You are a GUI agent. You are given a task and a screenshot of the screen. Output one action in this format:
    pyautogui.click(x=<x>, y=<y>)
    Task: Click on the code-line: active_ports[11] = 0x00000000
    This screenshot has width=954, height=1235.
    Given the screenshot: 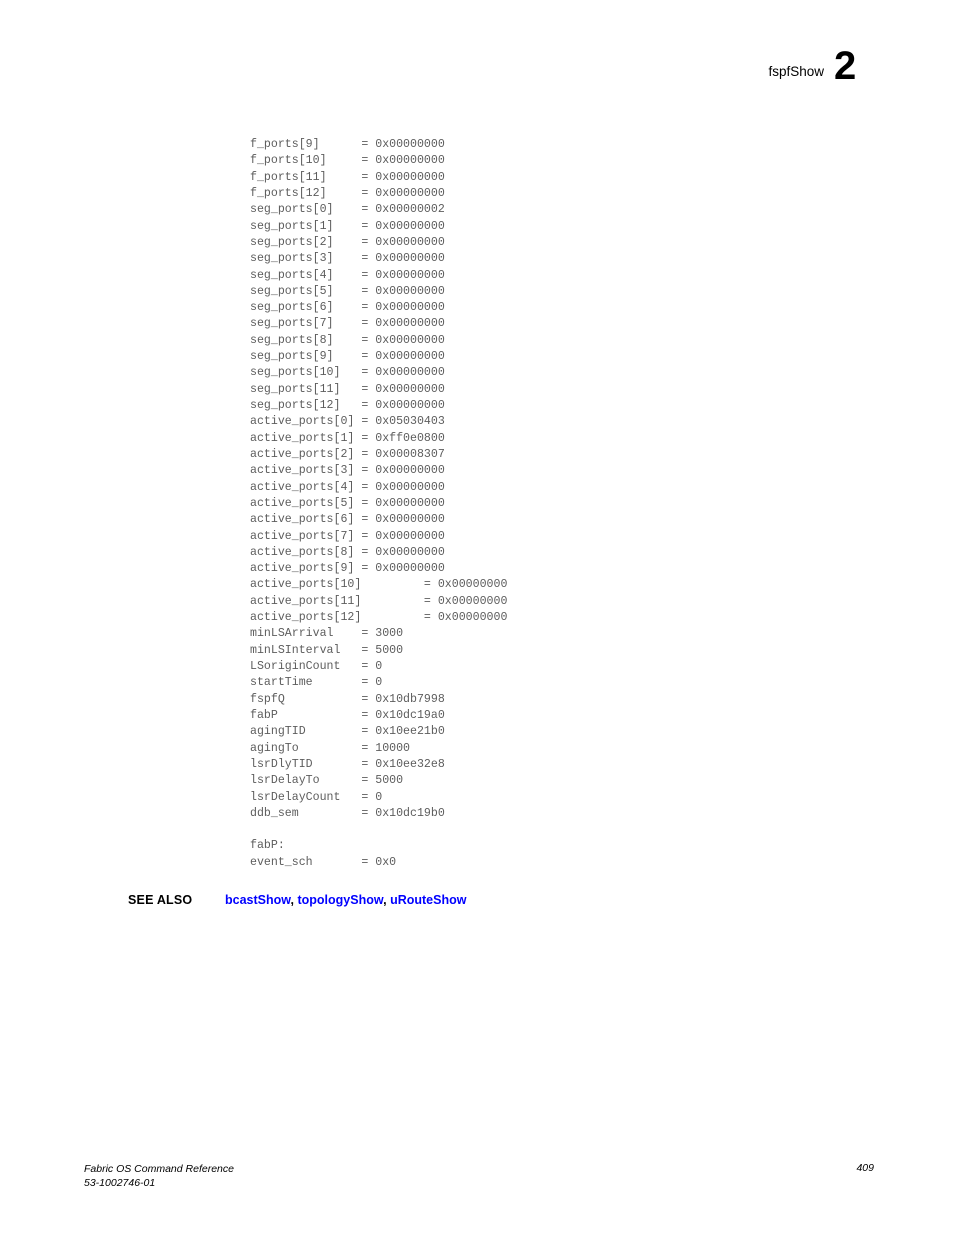 What is the action you would take?
    pyautogui.click(x=379, y=601)
    